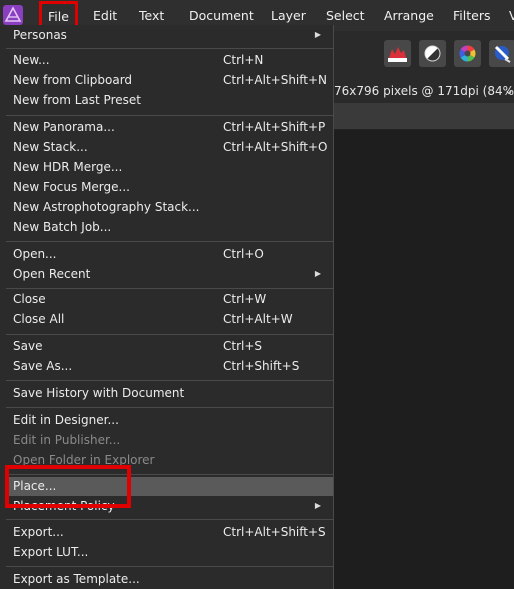  I want to click on menu-item-new-panorama: New Panorama... Ctrl+Alt+Shift+P, so click(169, 127).